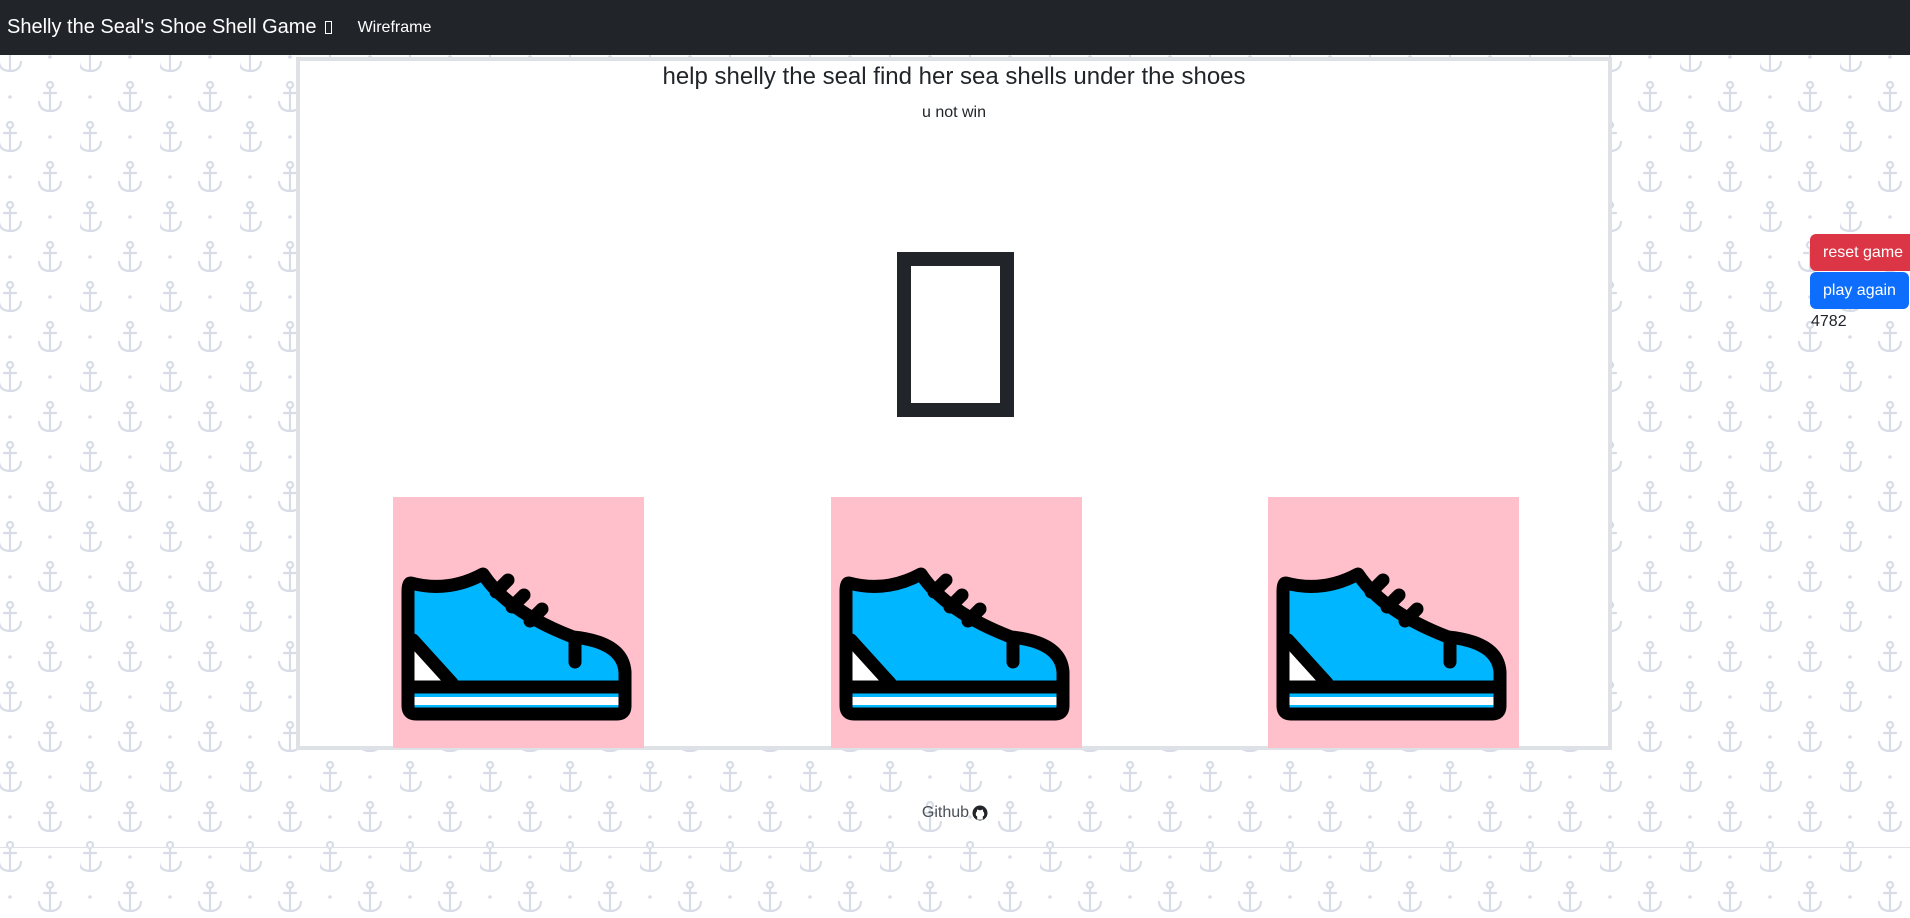 The image size is (1910, 918). What do you see at coordinates (1860, 252) in the screenshot?
I see `reset-game-button: reset game` at bounding box center [1860, 252].